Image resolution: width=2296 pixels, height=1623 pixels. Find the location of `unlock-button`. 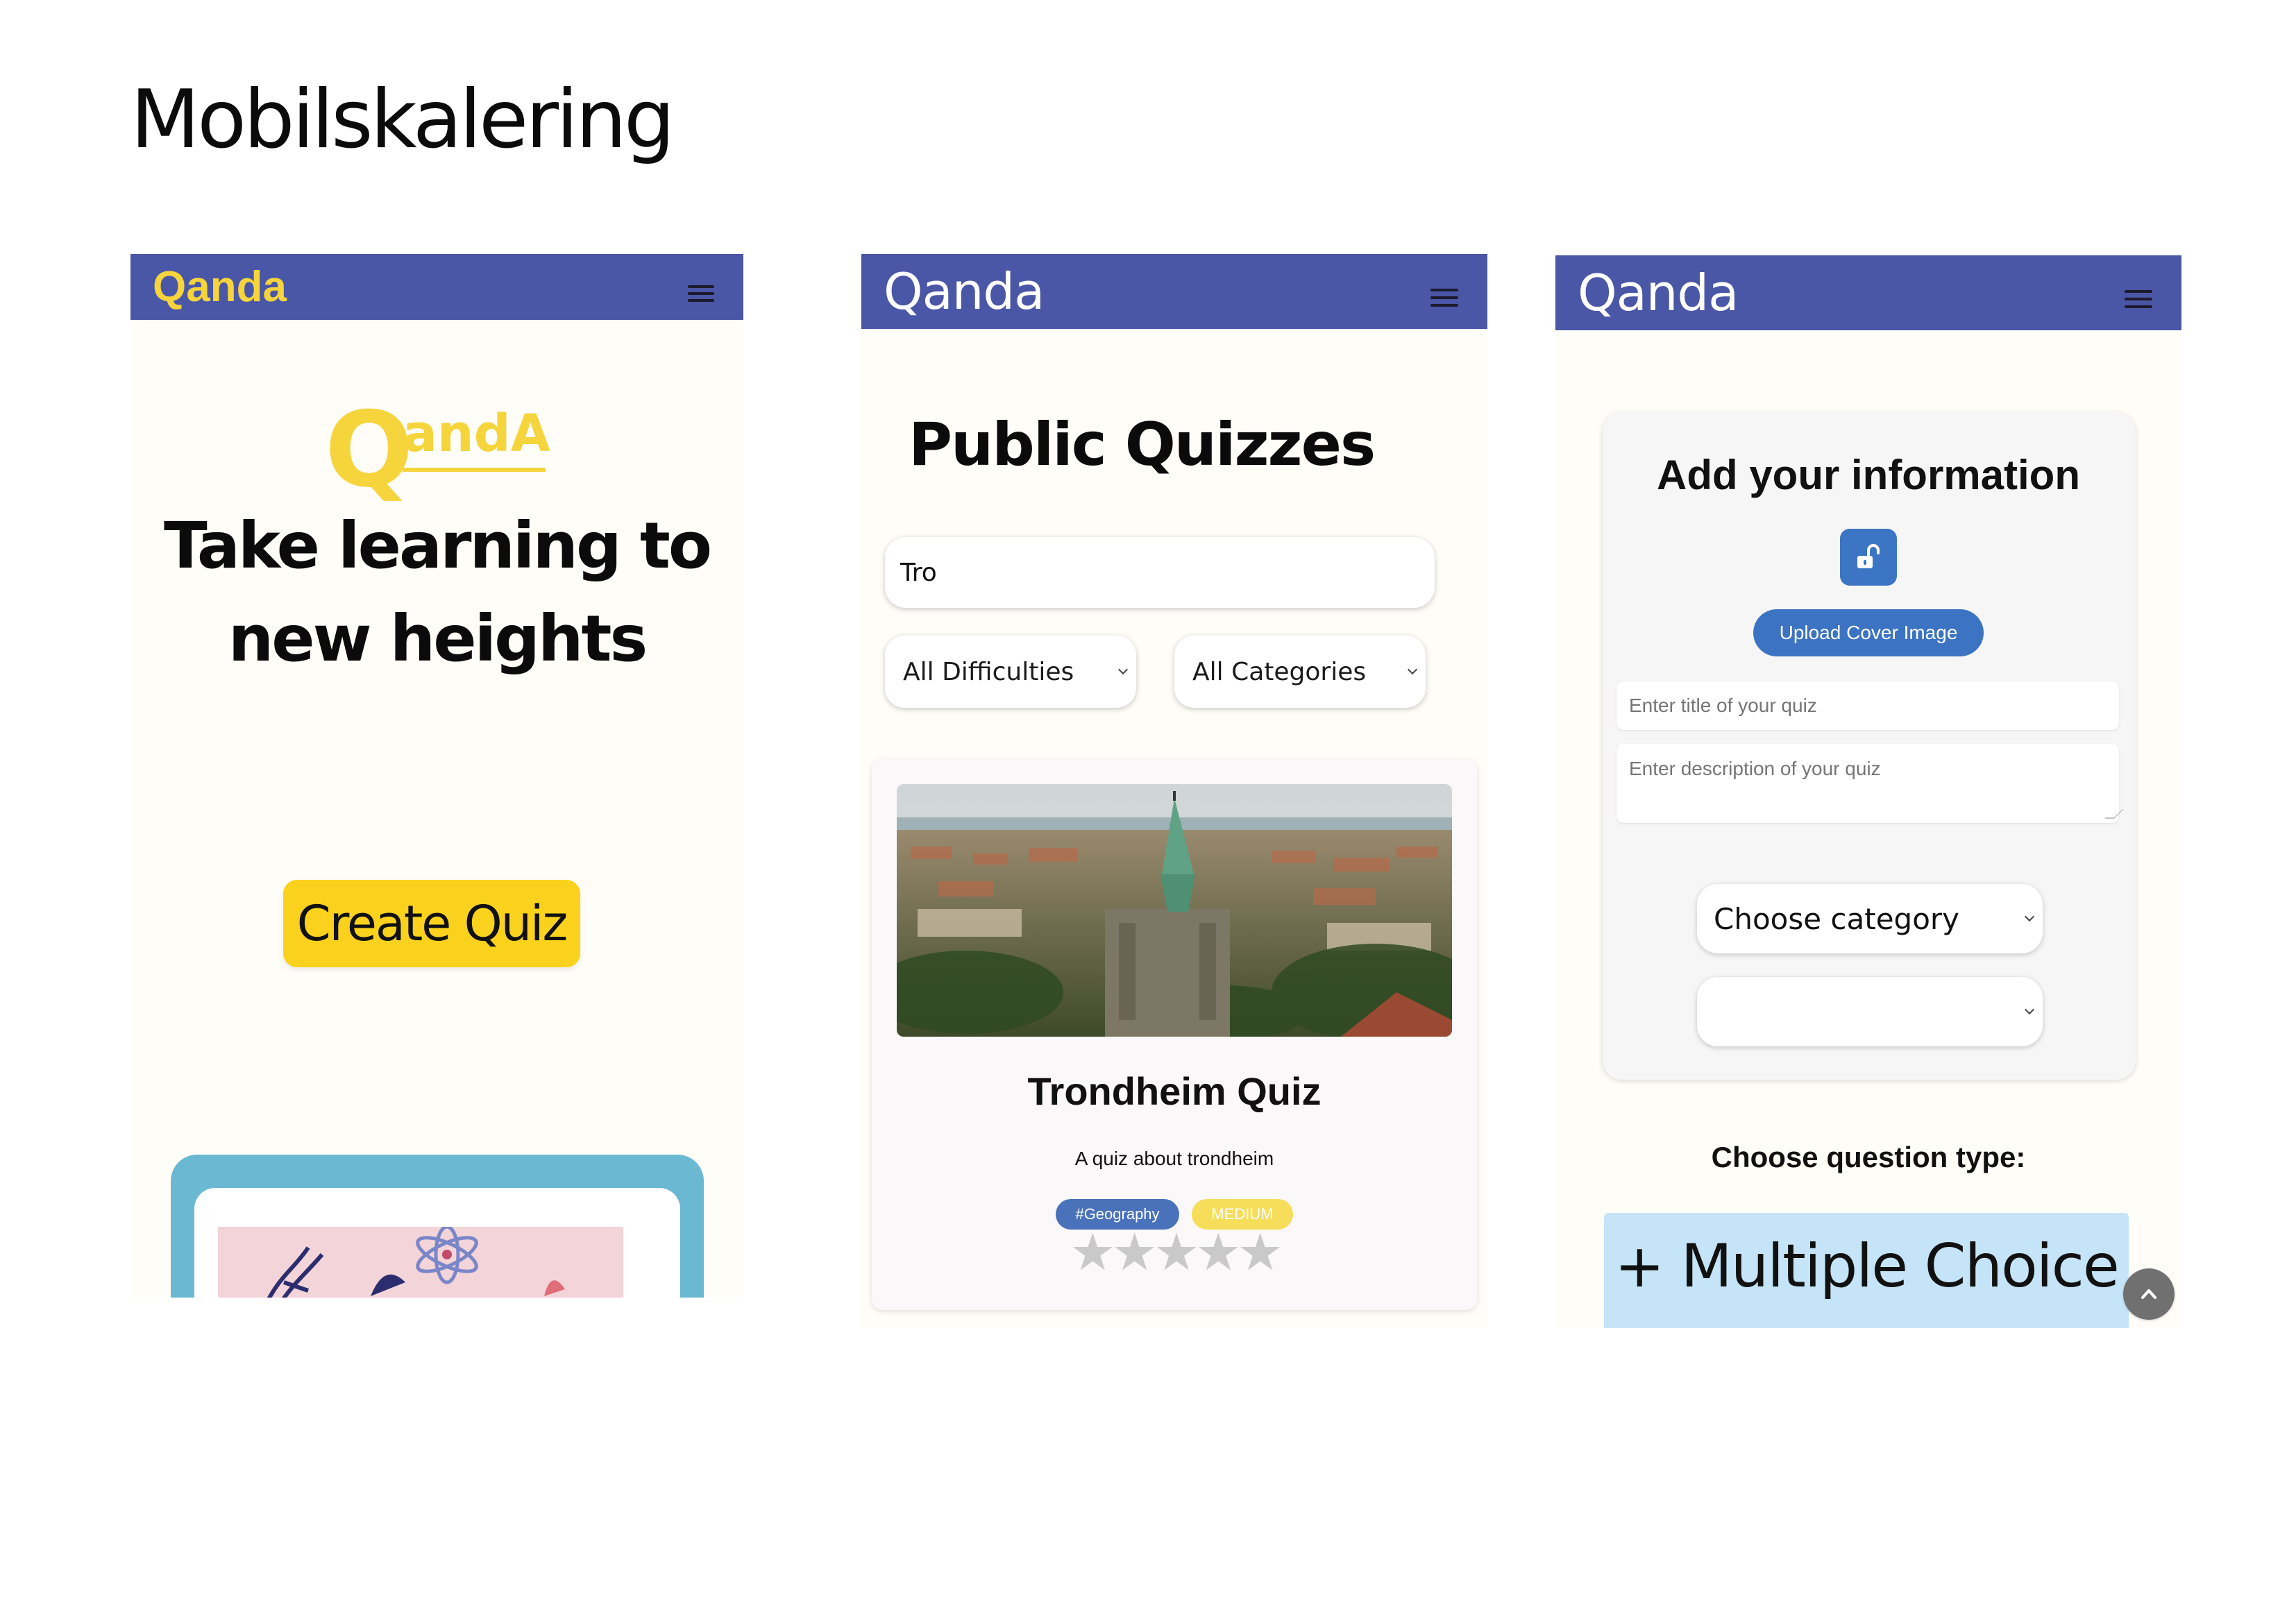

unlock-button is located at coordinates (1868, 557).